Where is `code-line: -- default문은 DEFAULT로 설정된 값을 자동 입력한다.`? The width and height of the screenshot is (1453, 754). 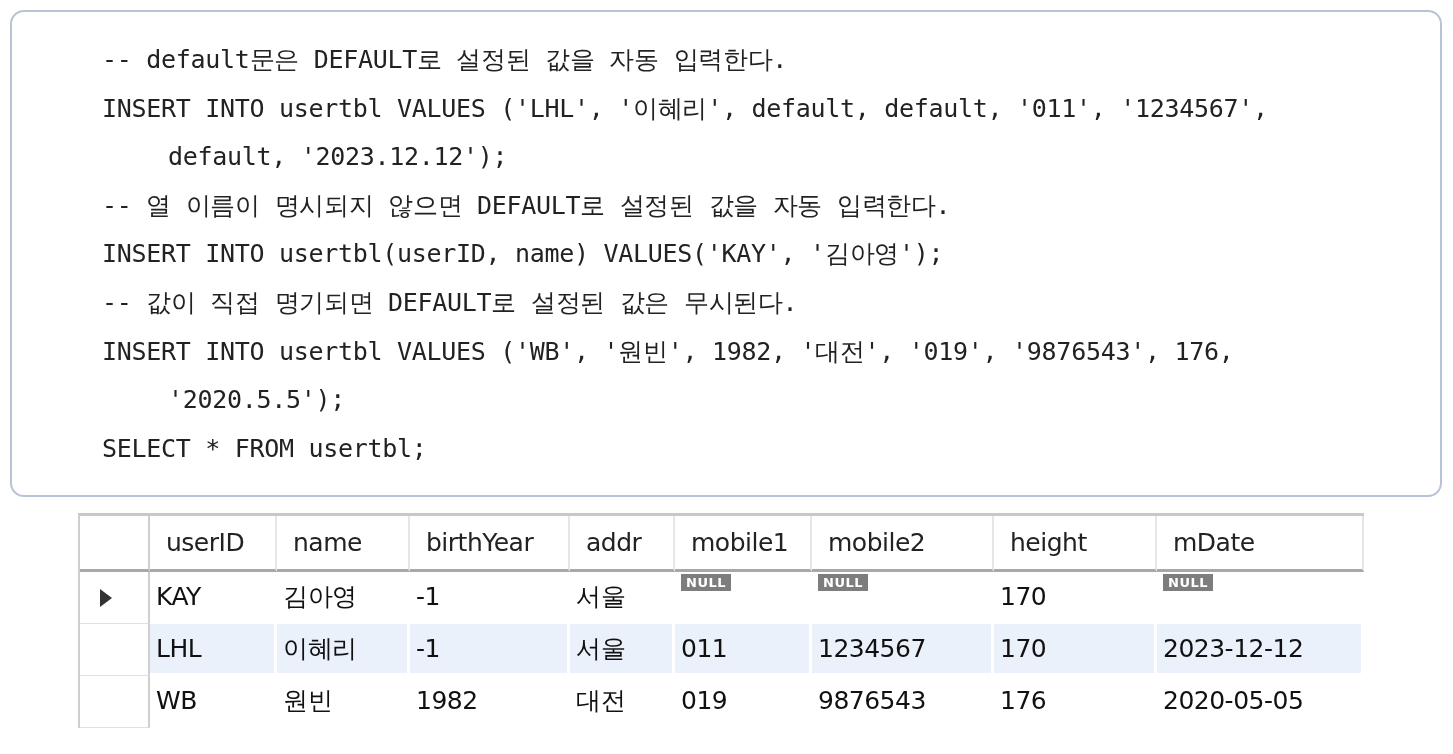 code-line: -- default문은 DEFAULT로 설정된 값을 자동 입력한다. is located at coordinates (445, 60).